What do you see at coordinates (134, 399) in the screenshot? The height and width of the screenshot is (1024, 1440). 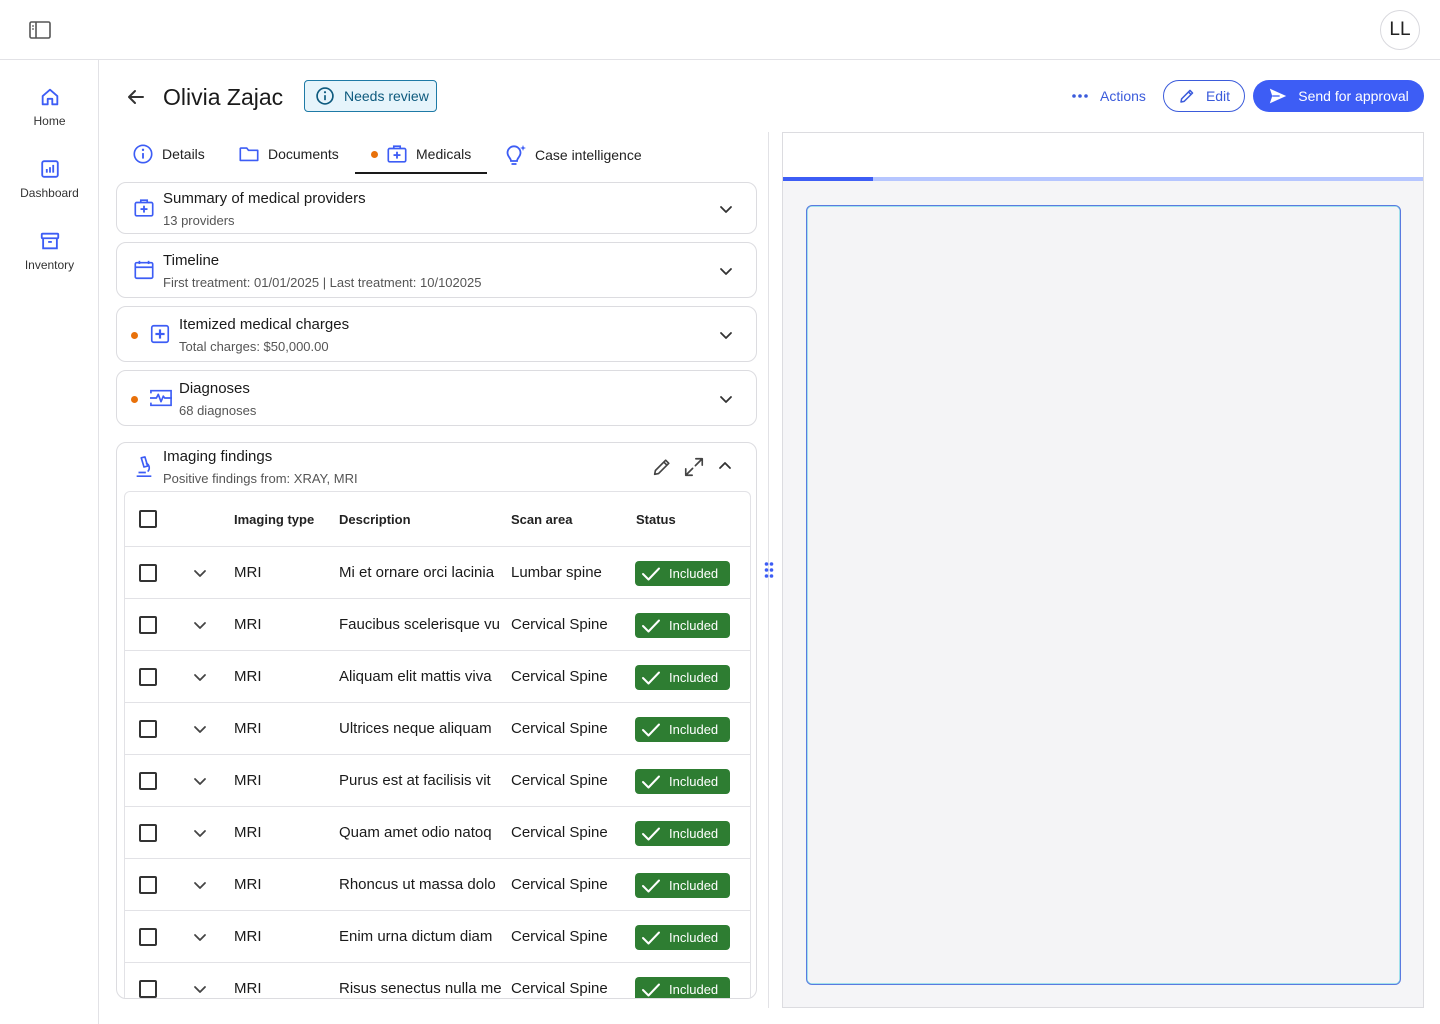 I see `alert-dot` at bounding box center [134, 399].